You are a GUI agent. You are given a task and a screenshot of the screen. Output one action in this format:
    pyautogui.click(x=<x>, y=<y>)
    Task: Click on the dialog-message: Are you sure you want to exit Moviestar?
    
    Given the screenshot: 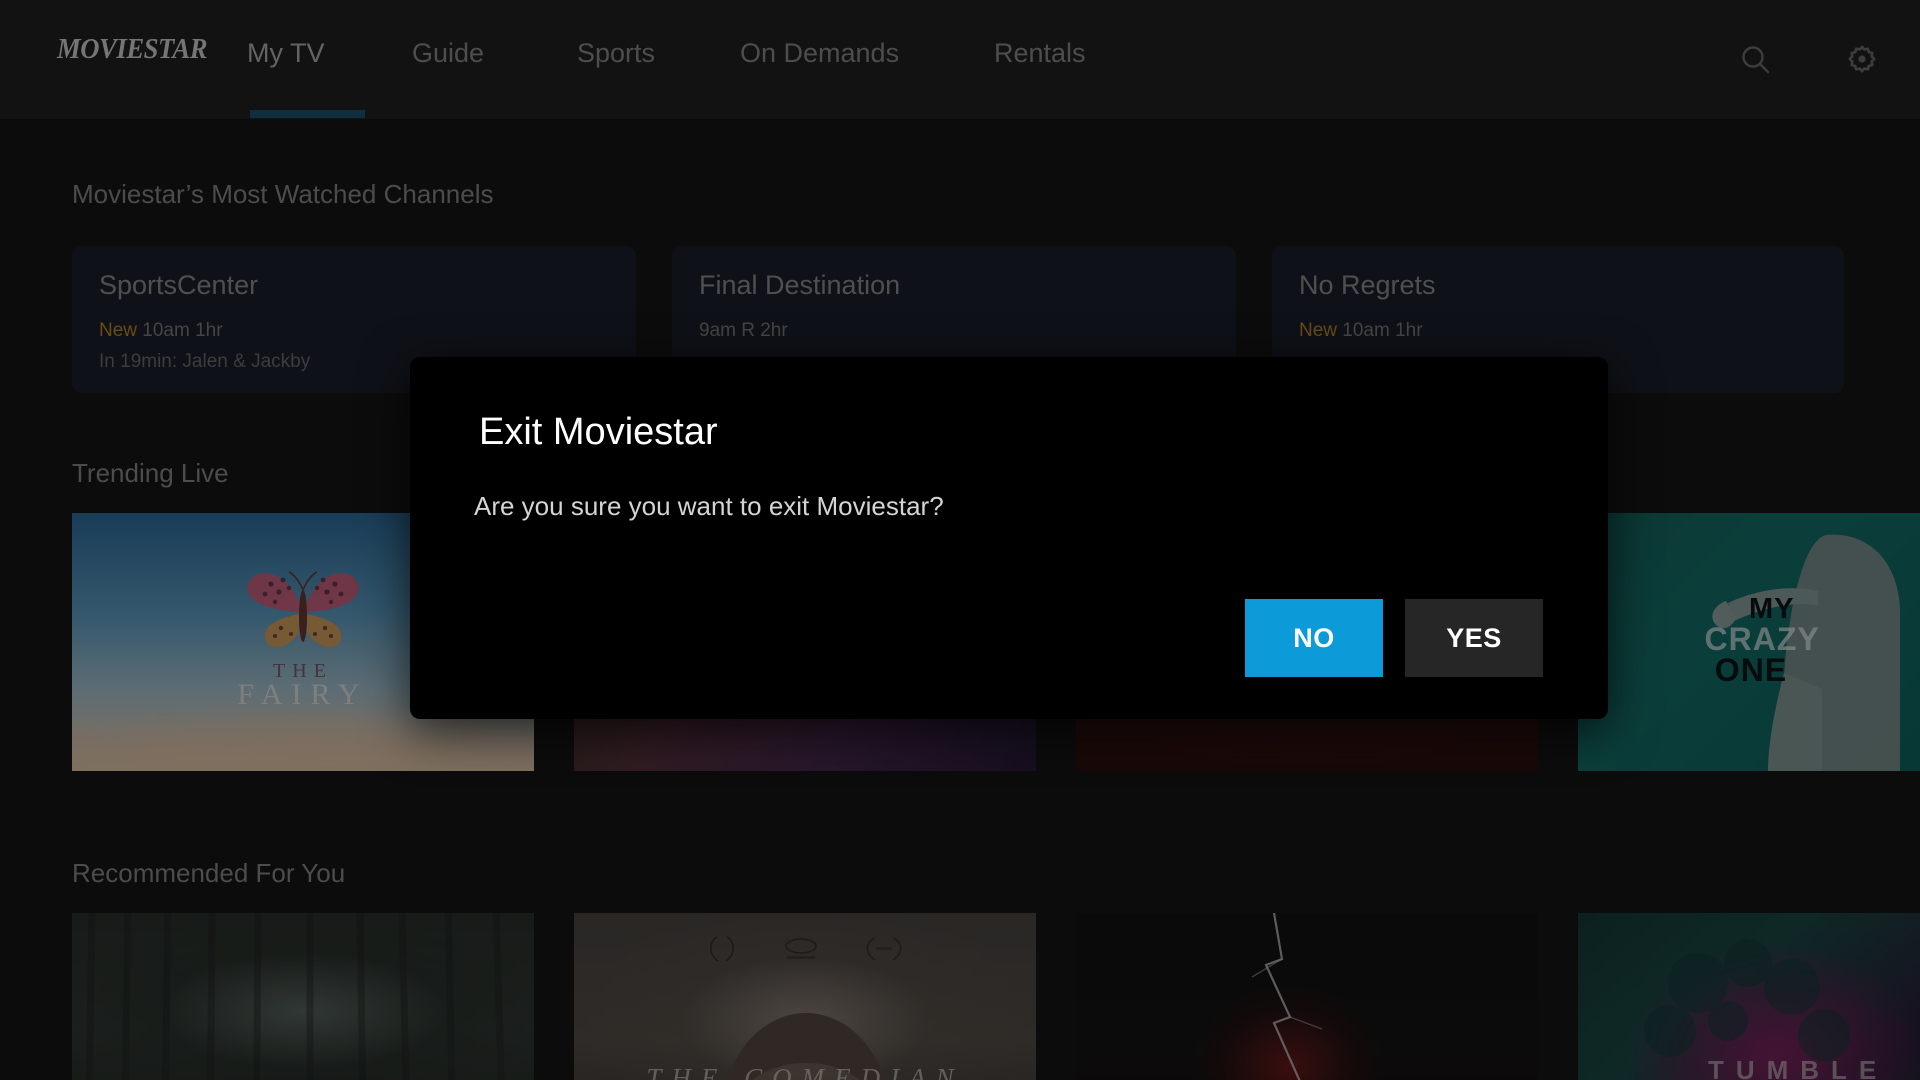 What is the action you would take?
    pyautogui.click(x=709, y=506)
    